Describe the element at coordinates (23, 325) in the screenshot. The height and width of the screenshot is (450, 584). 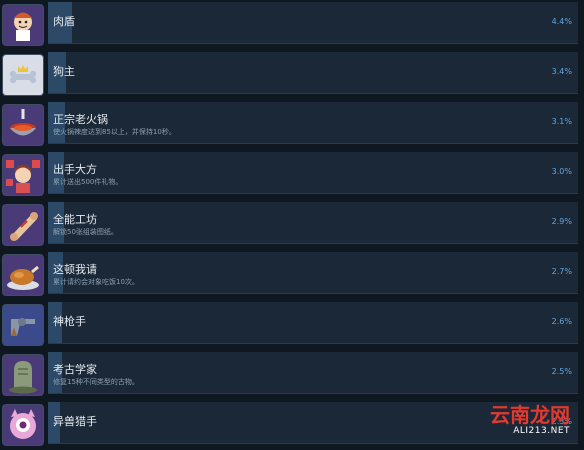
I see `revolver-icon` at that location.